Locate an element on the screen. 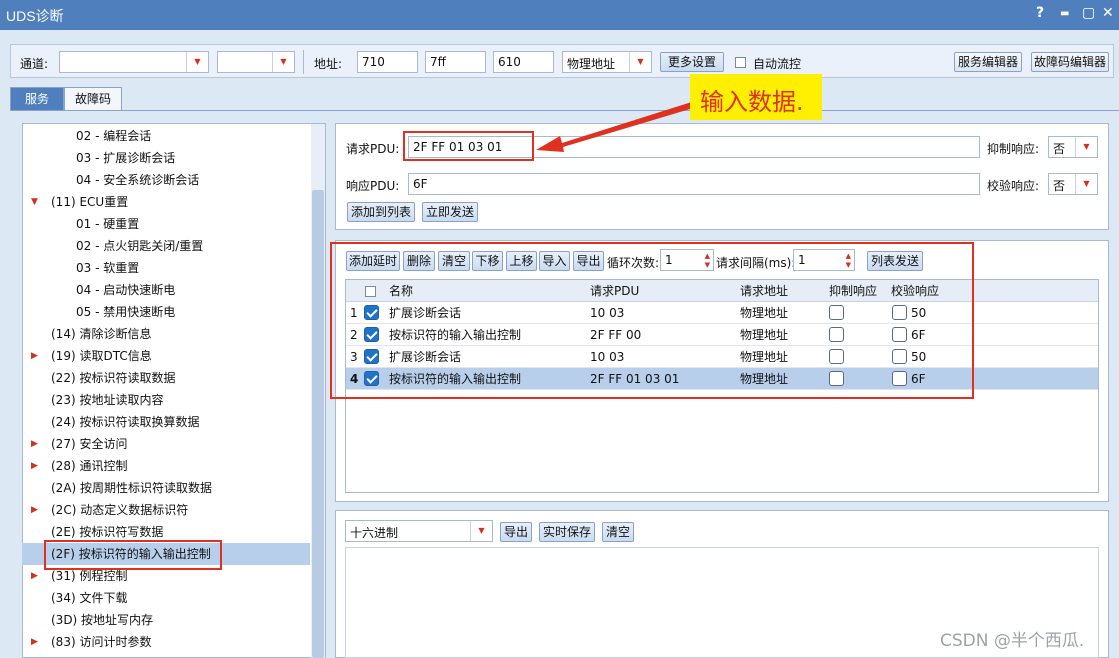 This screenshot has height=658, width=1119. suppress-label: 抑制响应: is located at coordinates (1013, 149).